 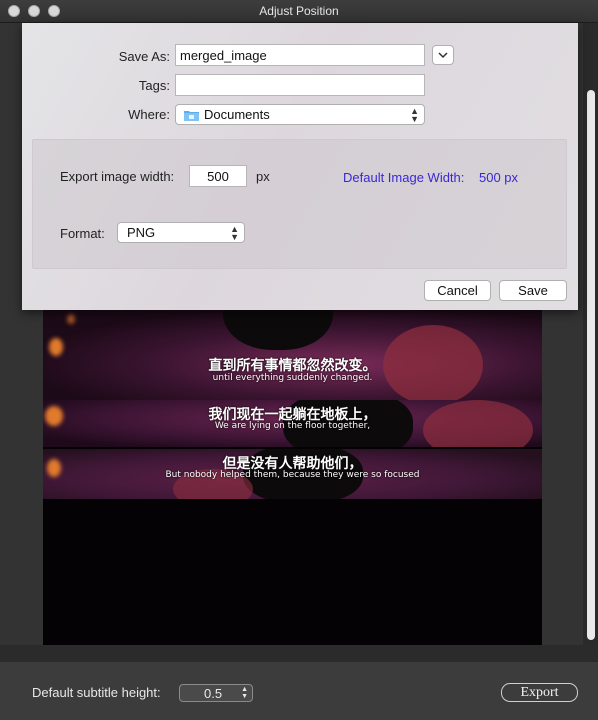 I want to click on default-width-value: 500 px, so click(x=499, y=177).